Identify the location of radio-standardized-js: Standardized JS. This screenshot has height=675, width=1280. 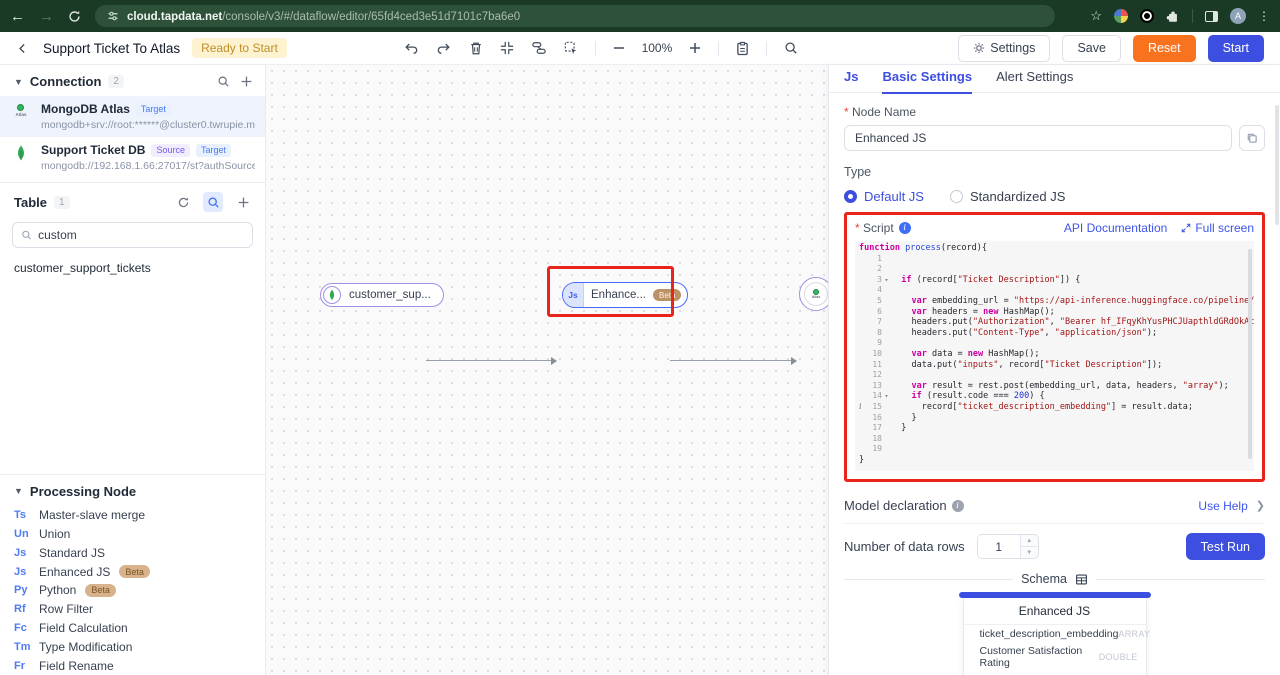
(1007, 196).